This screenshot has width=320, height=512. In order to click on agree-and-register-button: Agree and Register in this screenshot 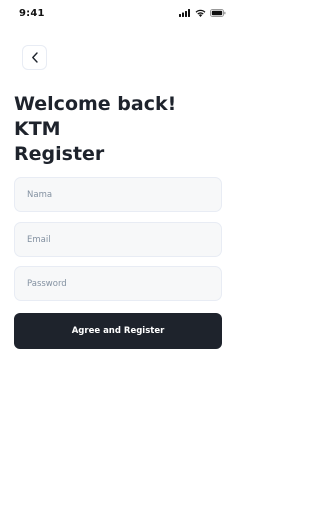, I will do `click(118, 331)`.